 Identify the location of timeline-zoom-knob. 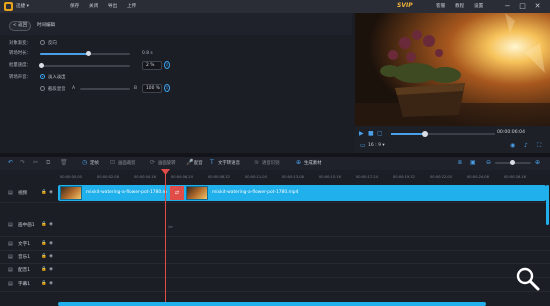
(512, 162).